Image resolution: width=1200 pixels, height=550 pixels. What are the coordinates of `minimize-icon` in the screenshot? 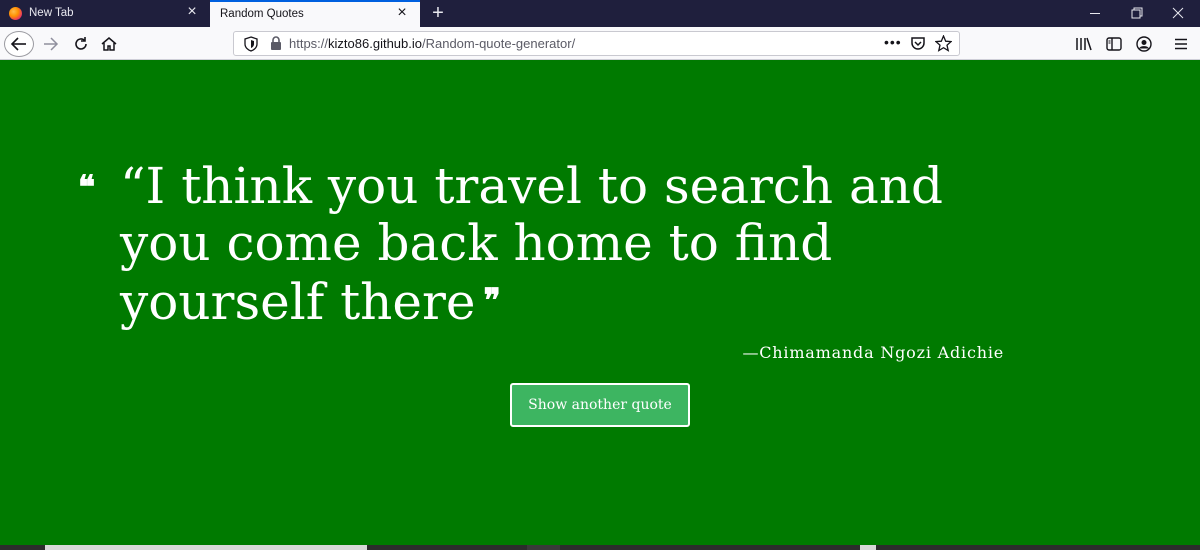 It's located at (1095, 13).